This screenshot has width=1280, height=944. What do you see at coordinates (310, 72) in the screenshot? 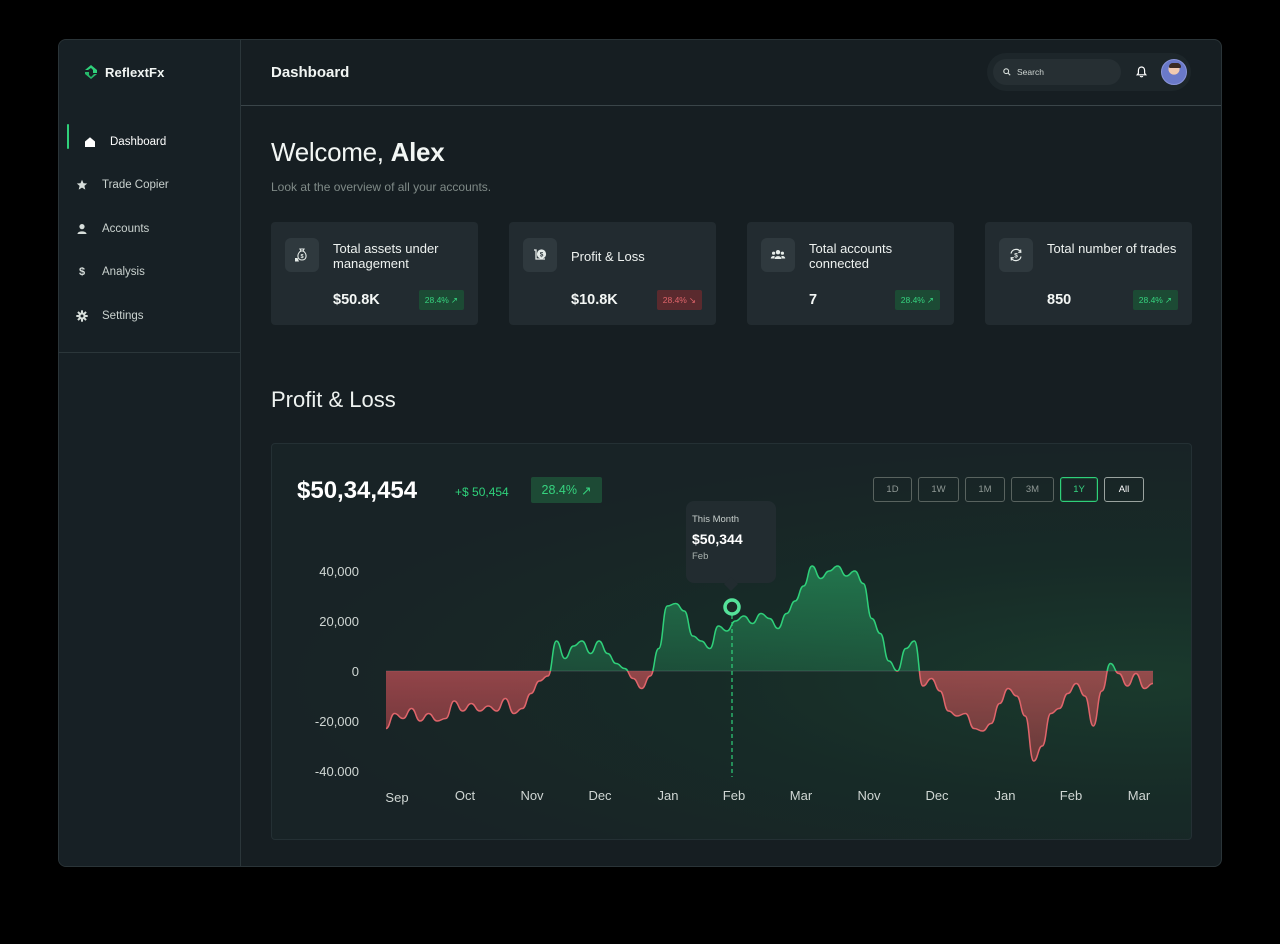
I see `page-title: Dashboard` at bounding box center [310, 72].